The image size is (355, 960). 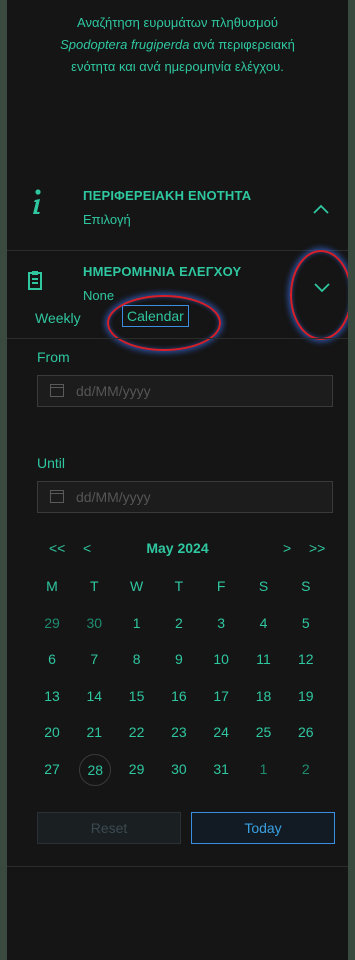 What do you see at coordinates (179, 659) in the screenshot?
I see `day-cell: 9` at bounding box center [179, 659].